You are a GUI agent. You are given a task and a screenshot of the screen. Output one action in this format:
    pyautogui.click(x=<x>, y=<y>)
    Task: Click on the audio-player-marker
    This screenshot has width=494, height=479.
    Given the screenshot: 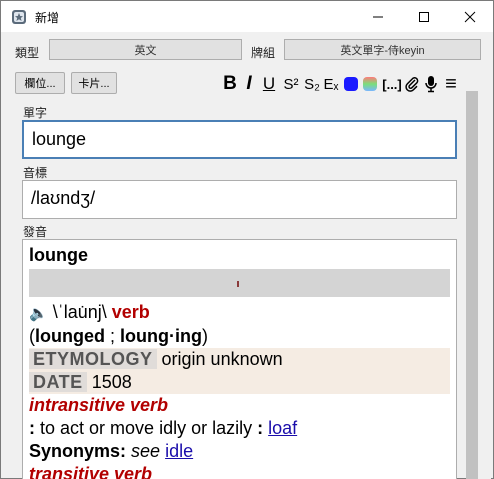 What is the action you would take?
    pyautogui.click(x=238, y=284)
    